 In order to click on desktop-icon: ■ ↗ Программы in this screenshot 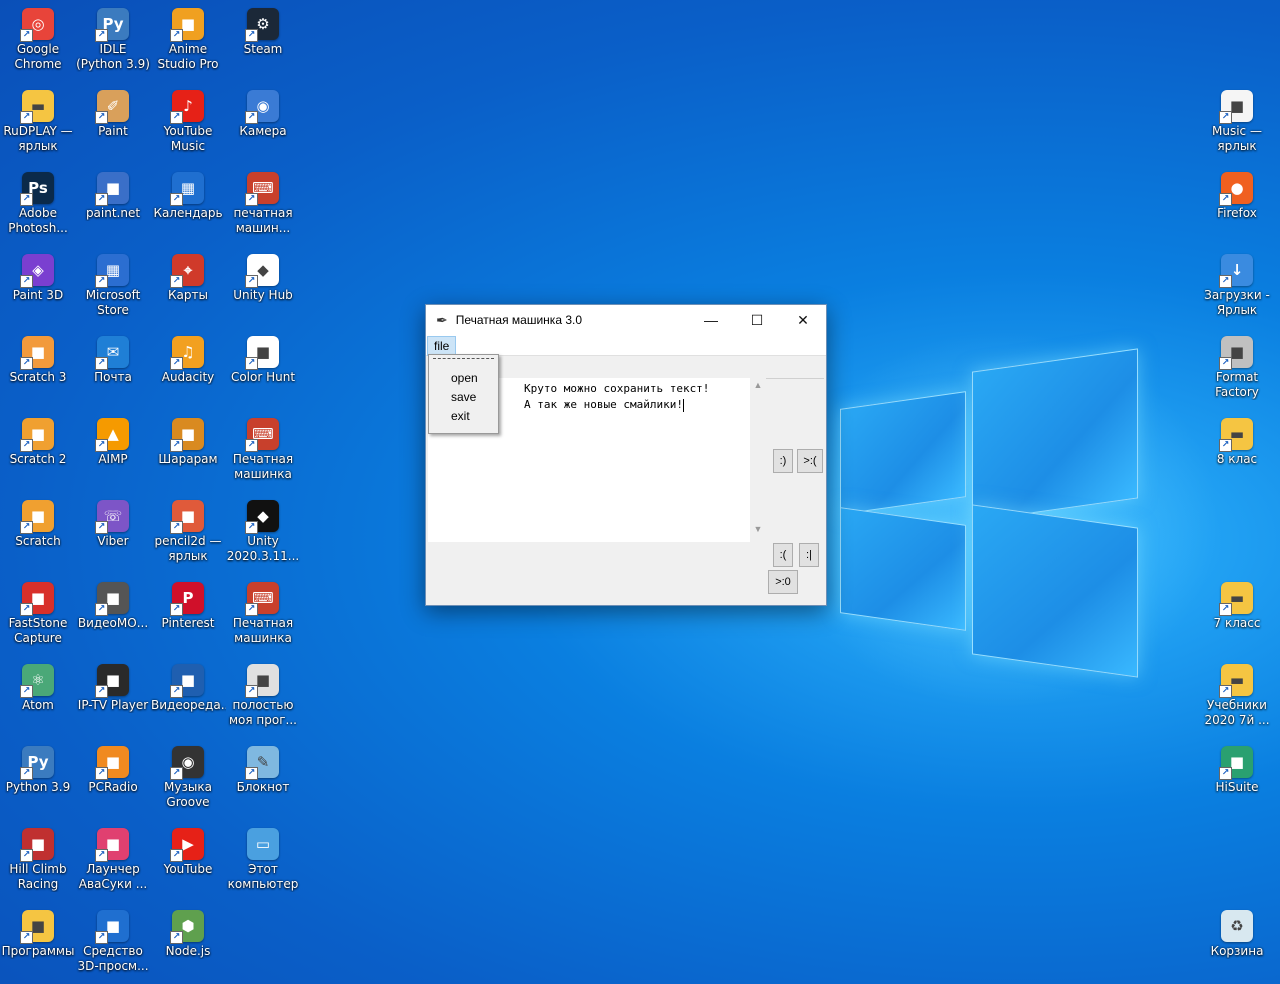, I will do `click(38, 945)`.